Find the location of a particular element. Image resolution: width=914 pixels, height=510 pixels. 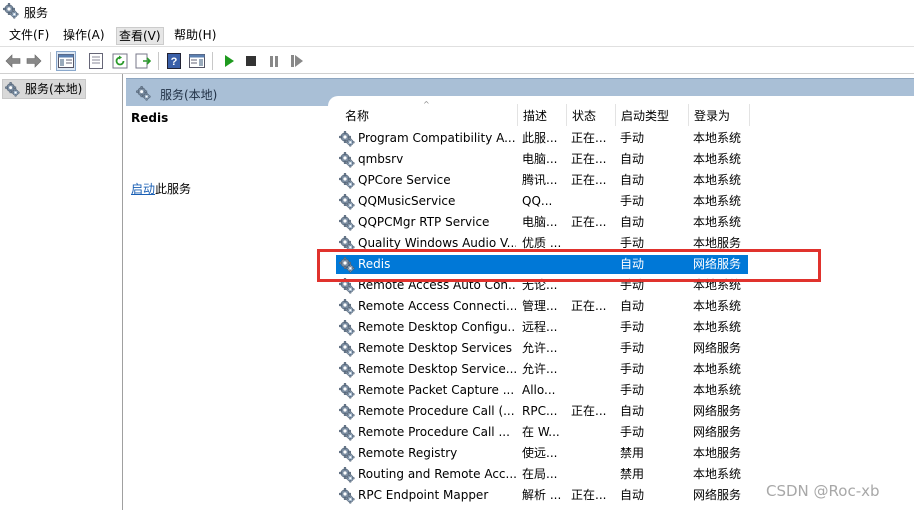

table-row: qmbsrv 电脑... 正在... 自动 本地系统 is located at coordinates (621, 159).